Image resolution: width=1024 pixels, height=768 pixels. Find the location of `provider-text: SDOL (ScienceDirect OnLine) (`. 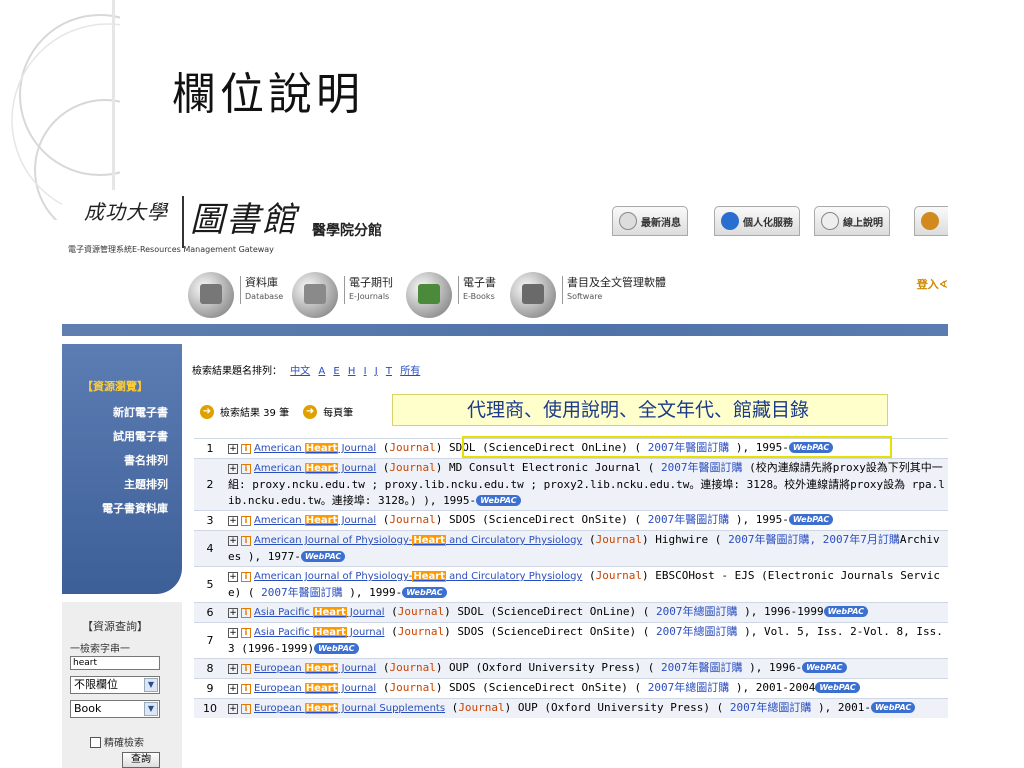

provider-text: SDOL (ScienceDirect OnLine) ( is located at coordinates (545, 447).